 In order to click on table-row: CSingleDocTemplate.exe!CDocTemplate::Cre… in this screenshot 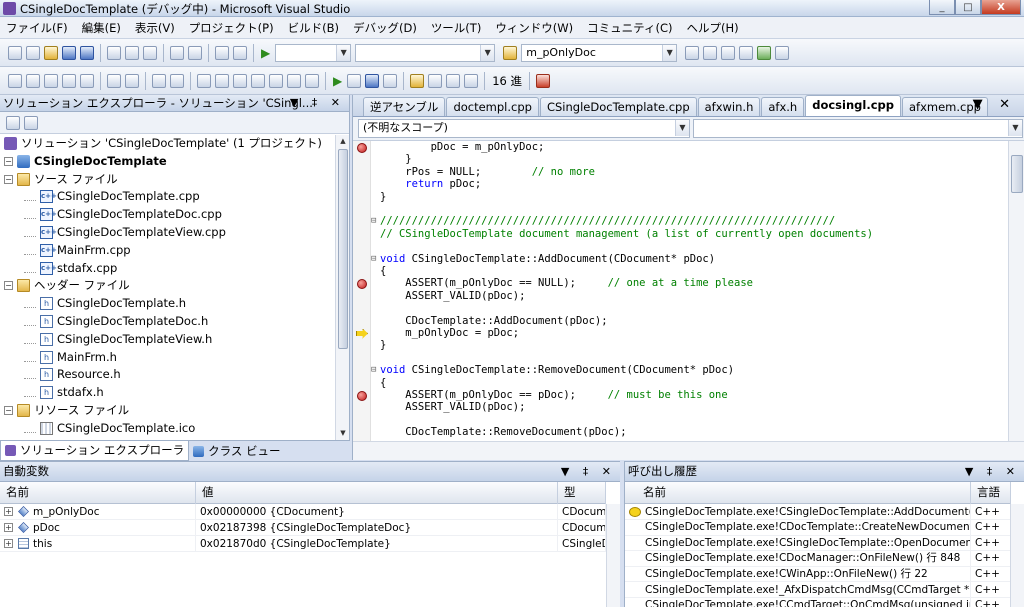, I will do `click(818, 527)`.